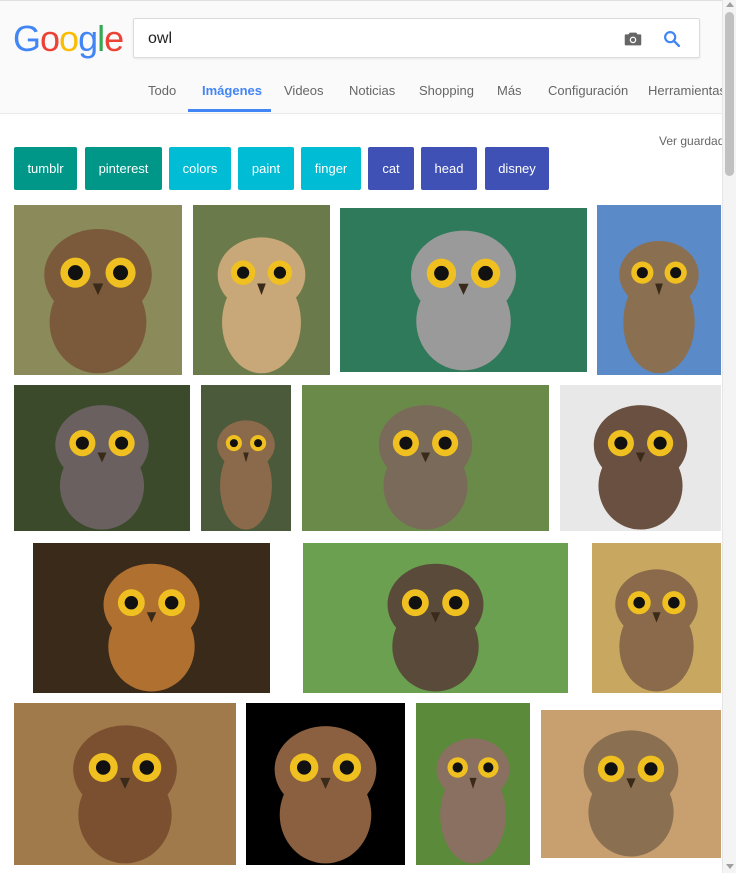 The width and height of the screenshot is (736, 873). I want to click on chip-cat: cat, so click(391, 168).